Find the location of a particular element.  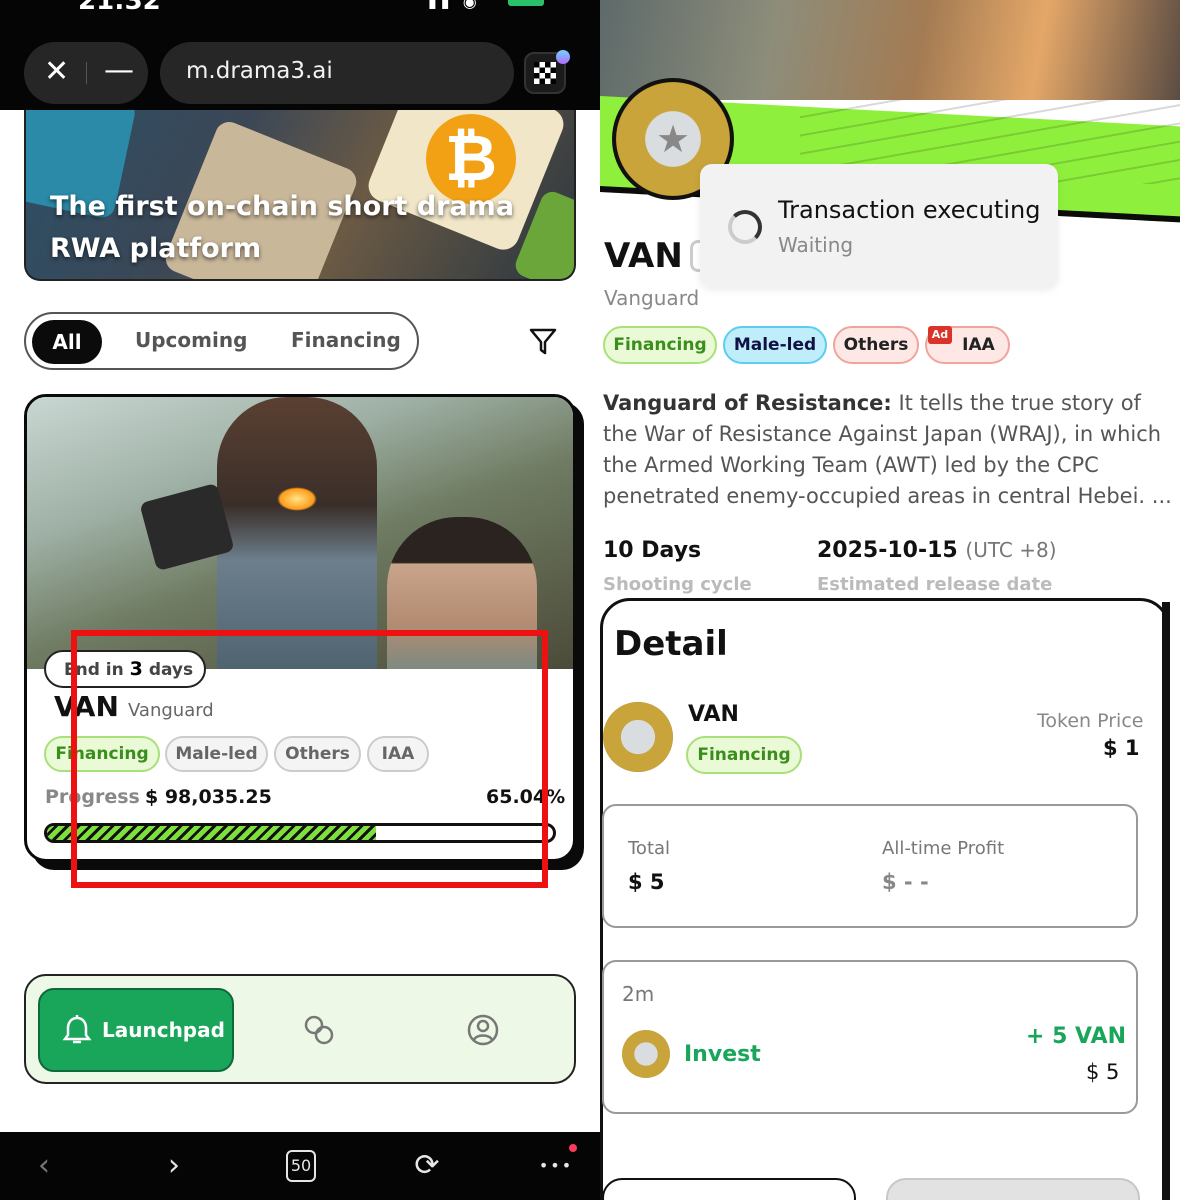

launchpad-label: Launchpad is located at coordinates (163, 1030).